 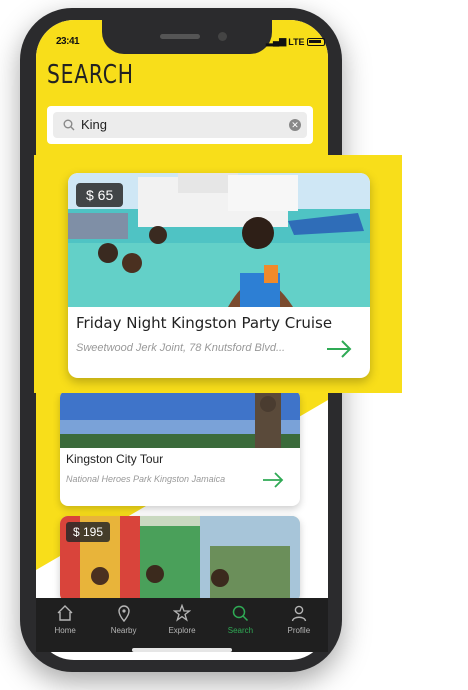 I want to click on search-input: King, so click(x=94, y=124).